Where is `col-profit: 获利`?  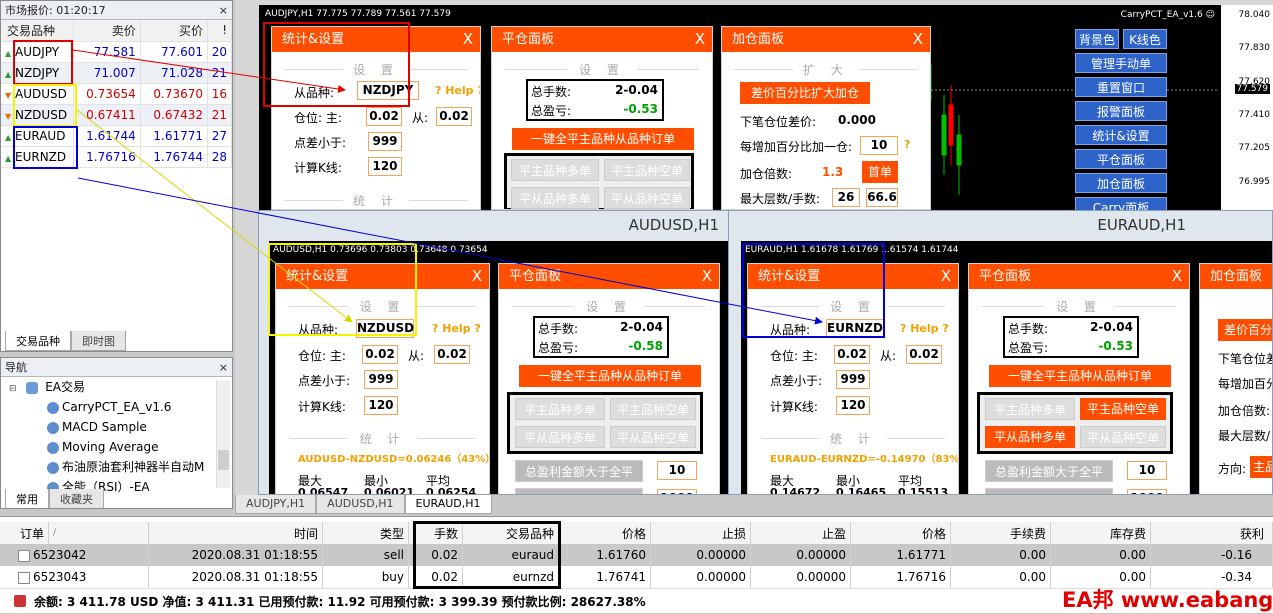
col-profit: 获利 is located at coordinates (1211, 533).